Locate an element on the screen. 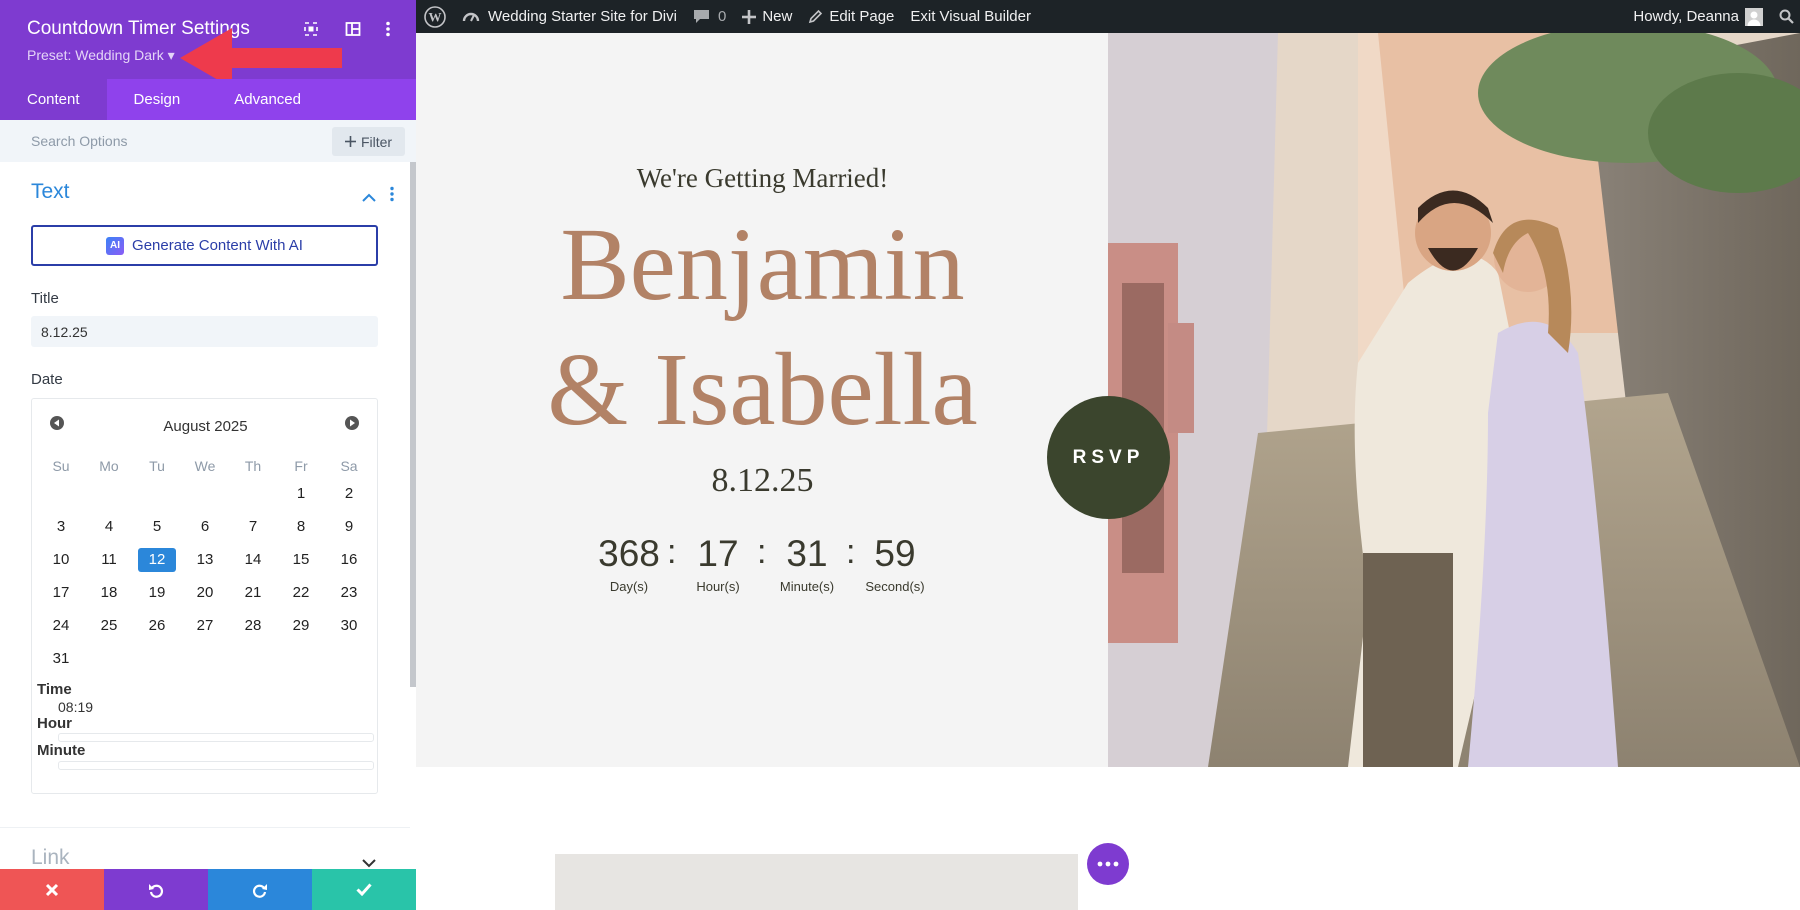 The height and width of the screenshot is (910, 1800). minute-slider is located at coordinates (216, 765).